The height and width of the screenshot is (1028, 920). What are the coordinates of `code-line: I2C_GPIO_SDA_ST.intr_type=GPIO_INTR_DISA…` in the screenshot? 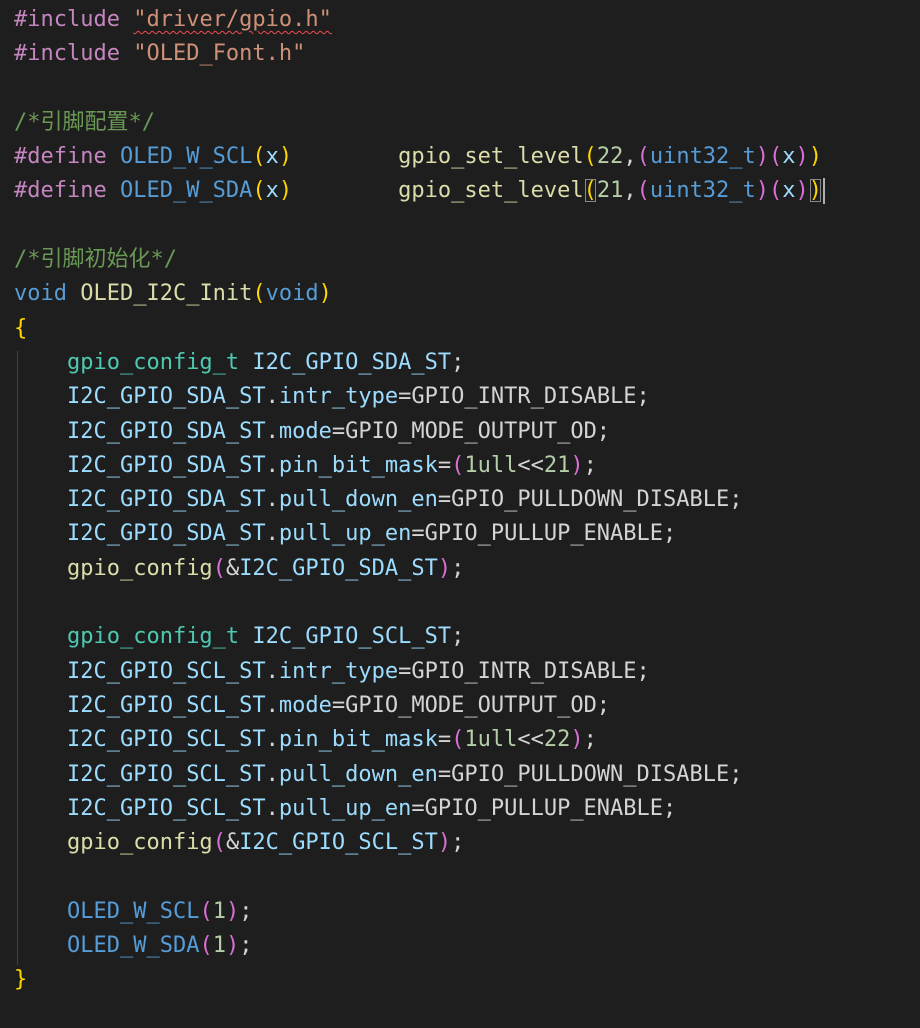 It's located at (460, 397).